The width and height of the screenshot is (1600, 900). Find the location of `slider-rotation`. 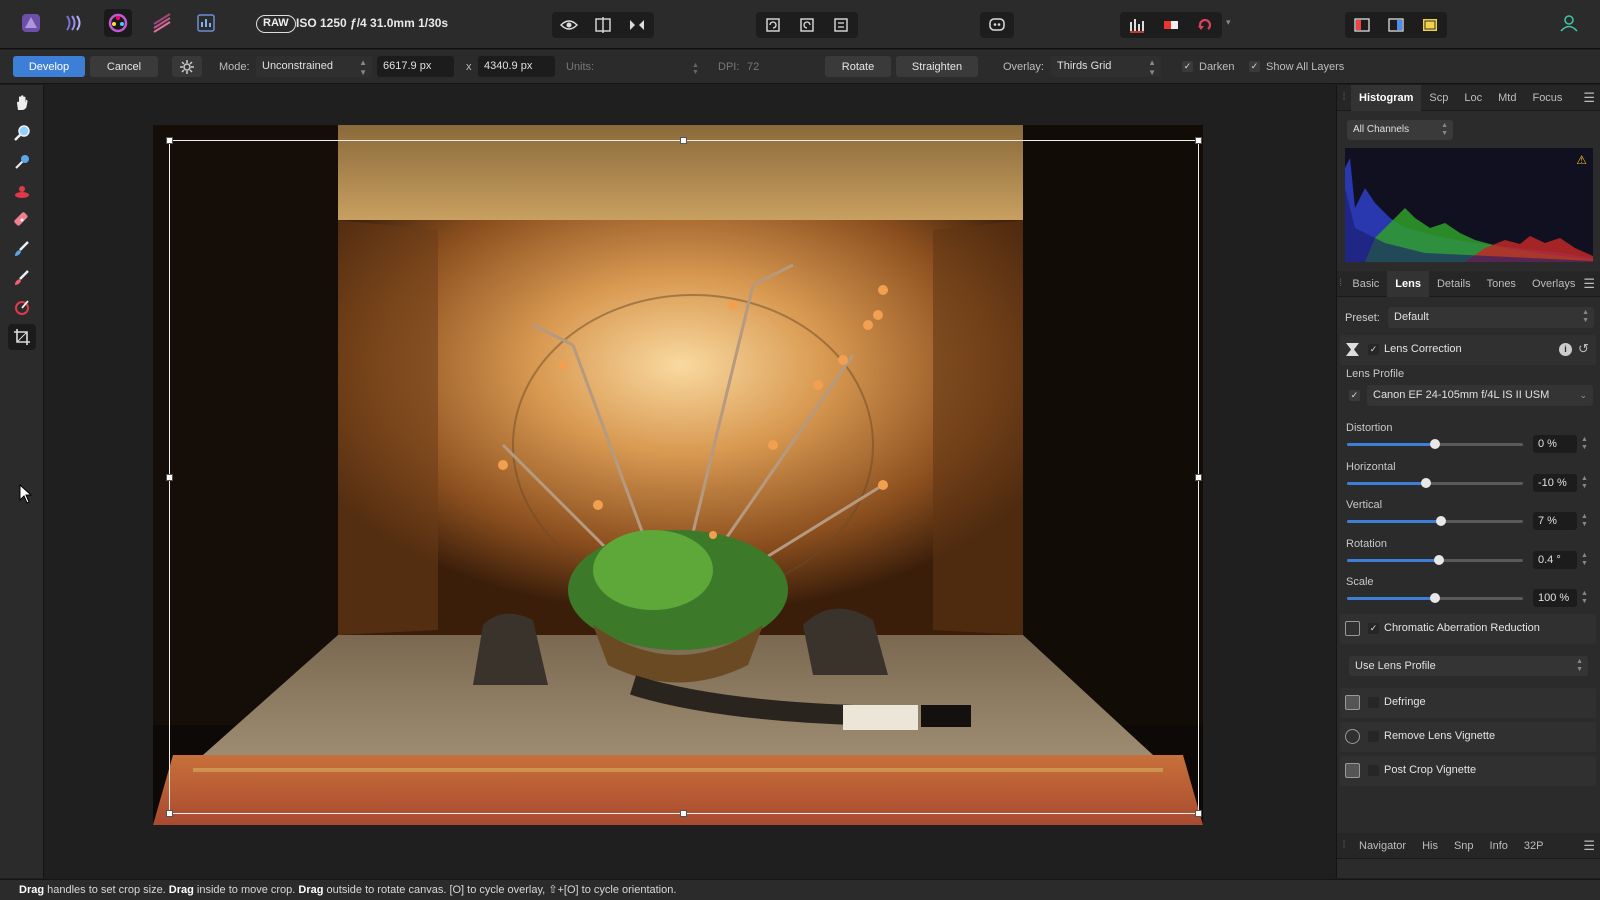

slider-rotation is located at coordinates (1435, 559).